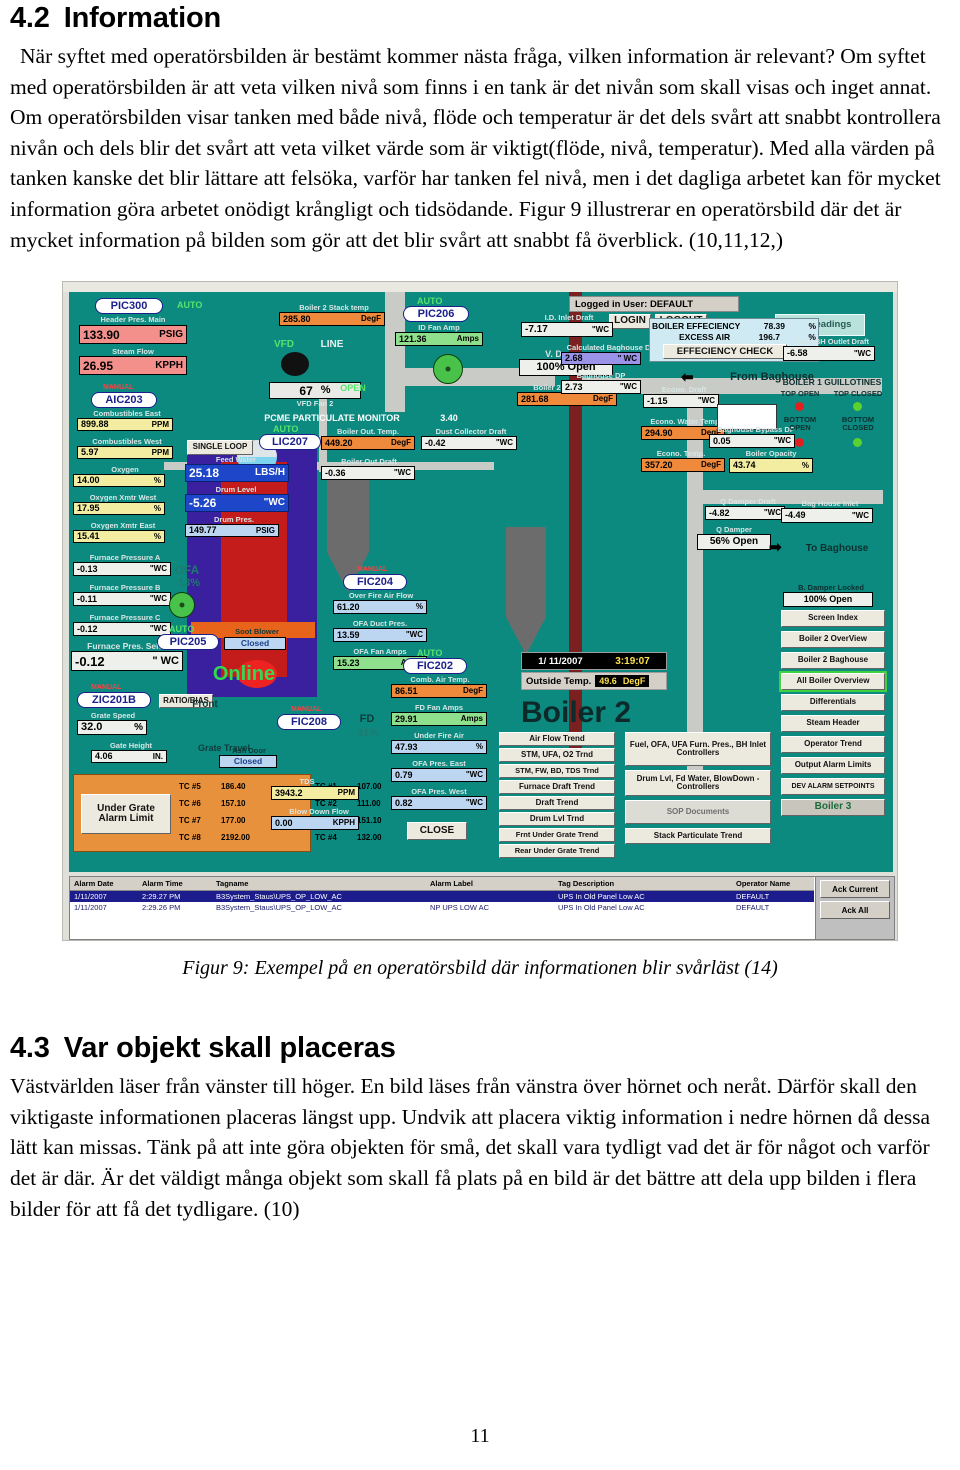  Describe the element at coordinates (123, 498) in the screenshot. I see `label-oxygen-xmtr-west: Oxygen Xmtr West` at that location.